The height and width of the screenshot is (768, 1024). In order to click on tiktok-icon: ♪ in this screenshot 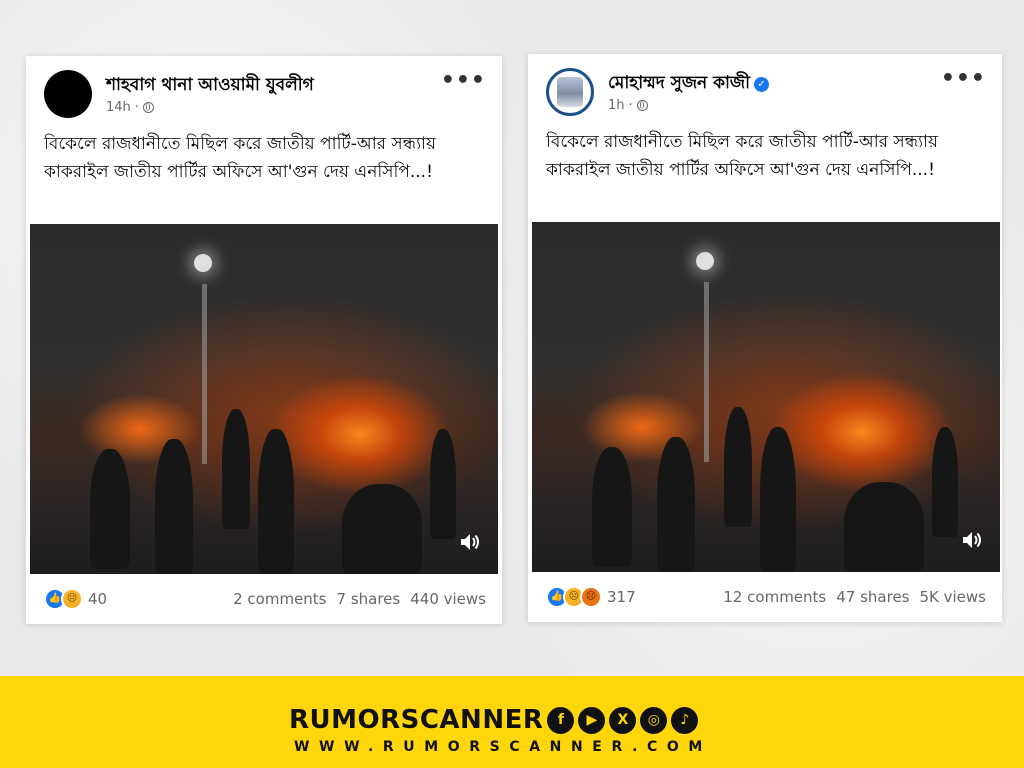, I will do `click(685, 720)`.